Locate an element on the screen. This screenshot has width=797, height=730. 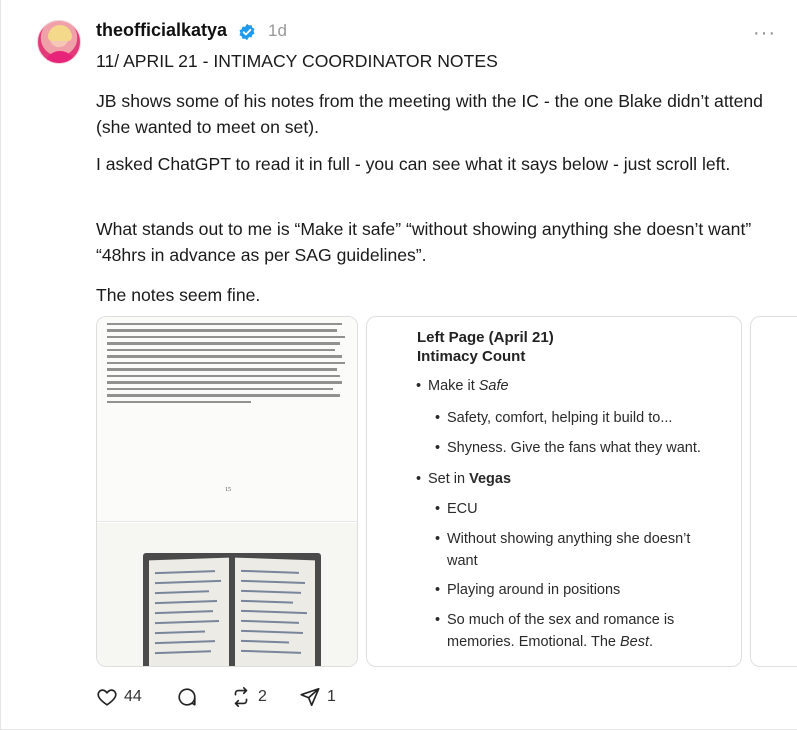
post-text-paragraph: The notes seem fine. is located at coordinates (178, 295).